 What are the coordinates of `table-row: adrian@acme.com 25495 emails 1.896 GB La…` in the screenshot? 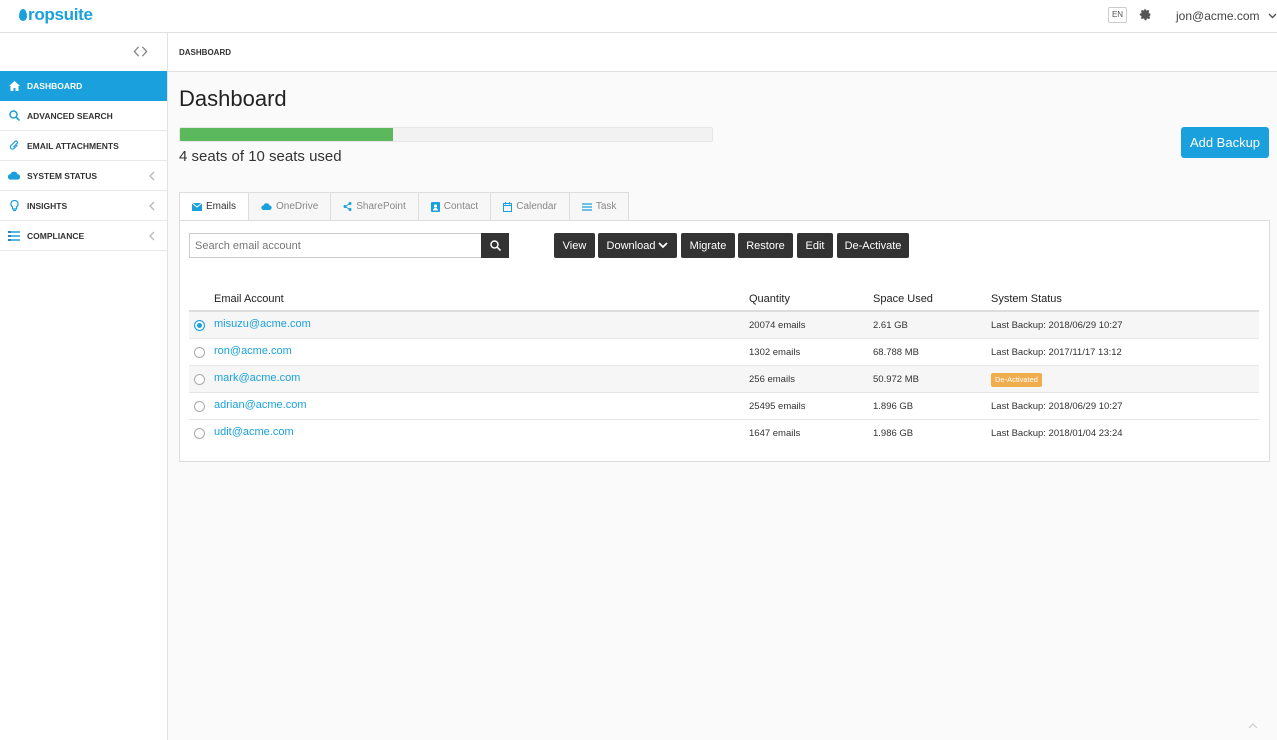 It's located at (724, 406).